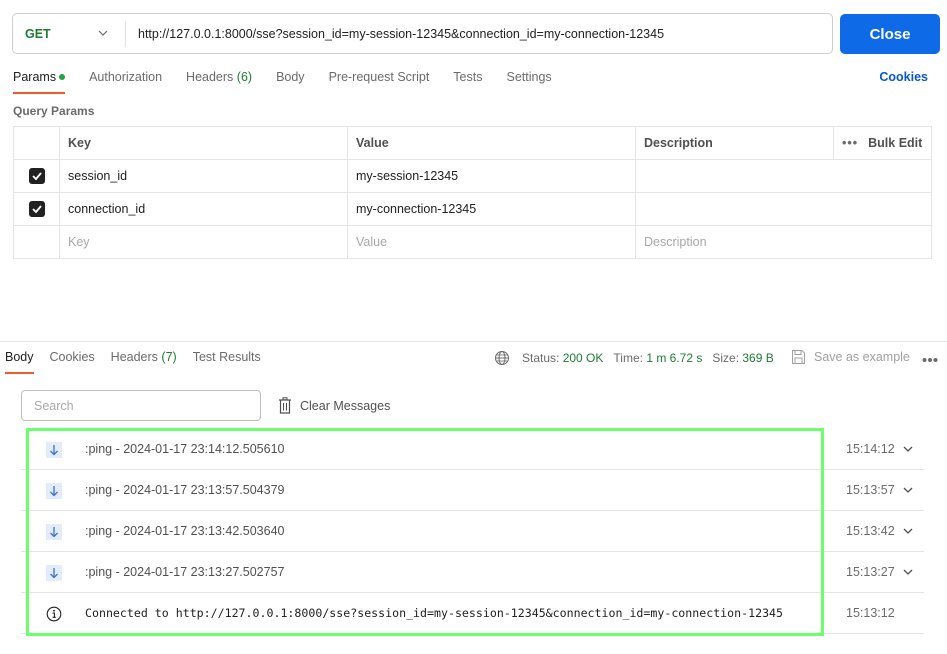  What do you see at coordinates (54, 614) in the screenshot?
I see `info-icon` at bounding box center [54, 614].